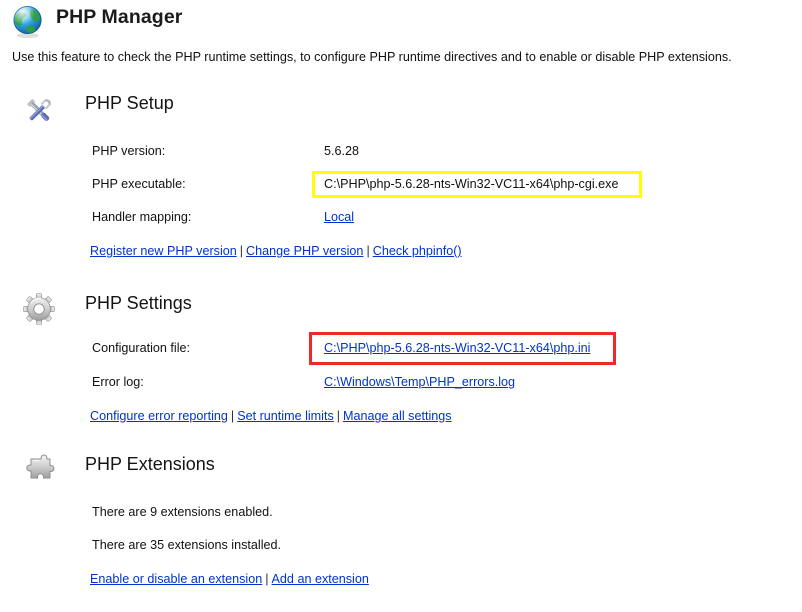  What do you see at coordinates (401, 221) in the screenshot?
I see `field-handler-mapping: Handler mapping: Local` at bounding box center [401, 221].